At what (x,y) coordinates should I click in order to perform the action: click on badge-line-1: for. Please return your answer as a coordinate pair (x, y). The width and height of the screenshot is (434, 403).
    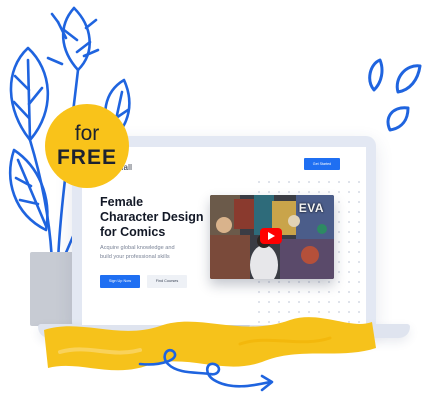
    Looking at the image, I should click on (87, 133).